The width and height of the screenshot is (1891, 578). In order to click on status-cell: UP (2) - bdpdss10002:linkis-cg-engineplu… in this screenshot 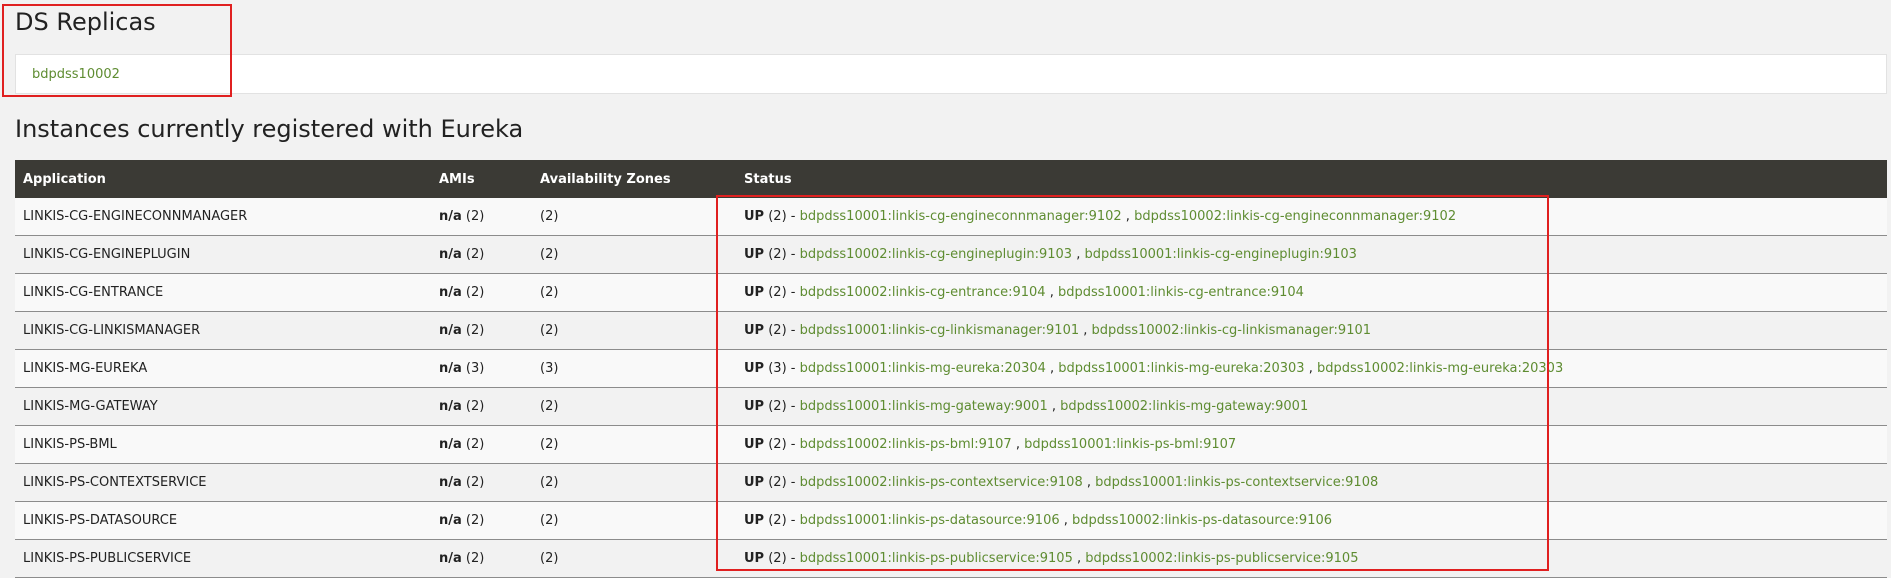, I will do `click(1311, 254)`.